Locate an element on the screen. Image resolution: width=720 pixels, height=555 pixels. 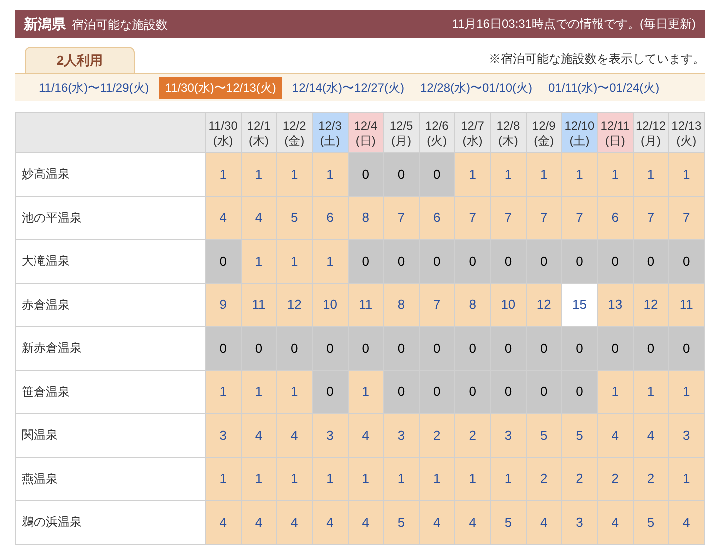
count-link: 15 is located at coordinates (580, 304).